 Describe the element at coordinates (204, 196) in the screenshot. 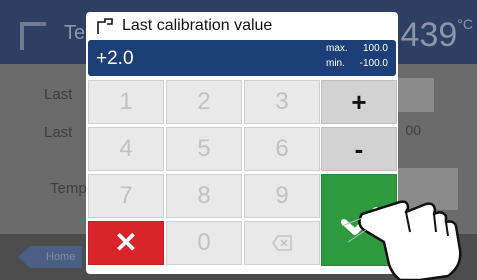

I see `key-8: 8` at that location.